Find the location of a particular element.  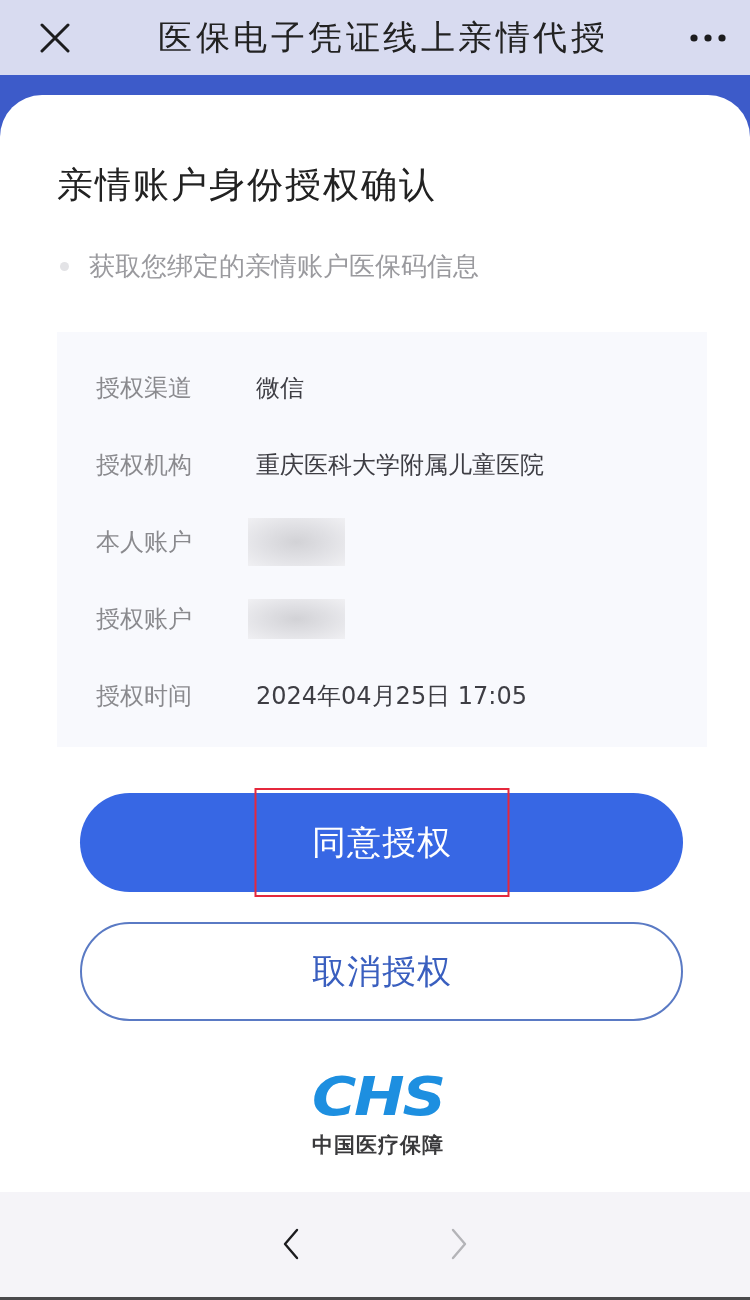

scope-text: 获取您绑定的亲情账户医保码信息 is located at coordinates (284, 266).